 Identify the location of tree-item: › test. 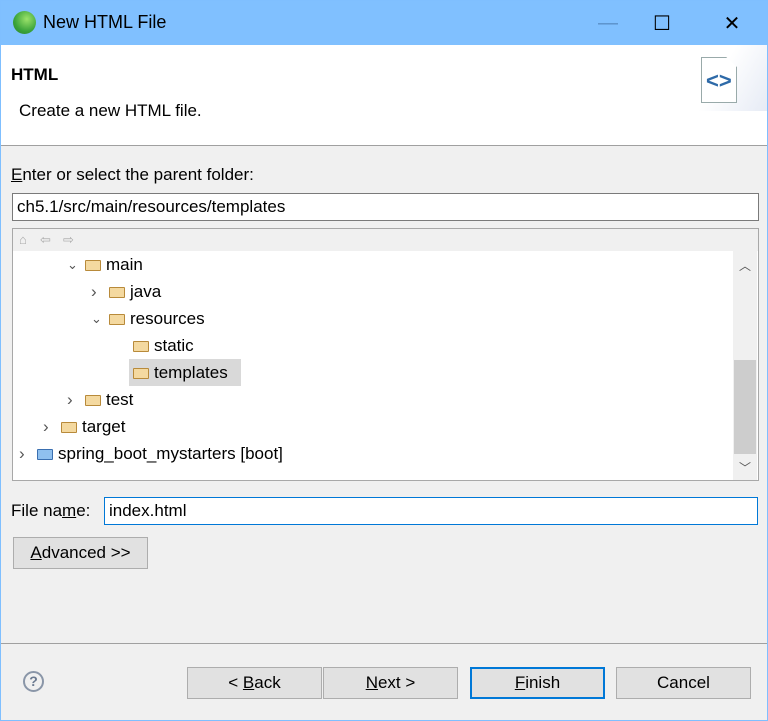
(373, 399).